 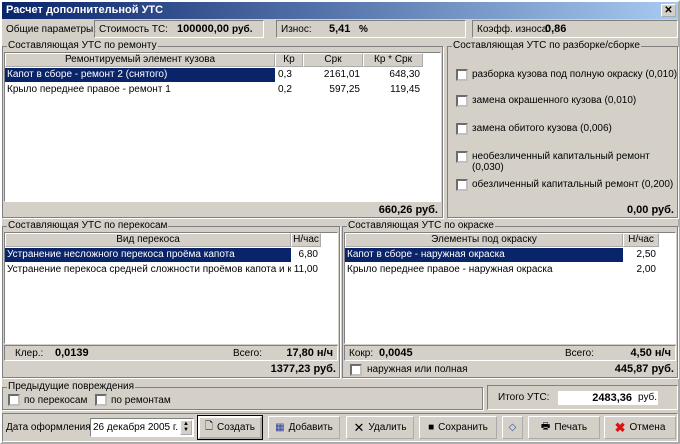 What do you see at coordinates (542, 128) in the screenshot?
I see `option-label: замена обитого кузова (0,006)` at bounding box center [542, 128].